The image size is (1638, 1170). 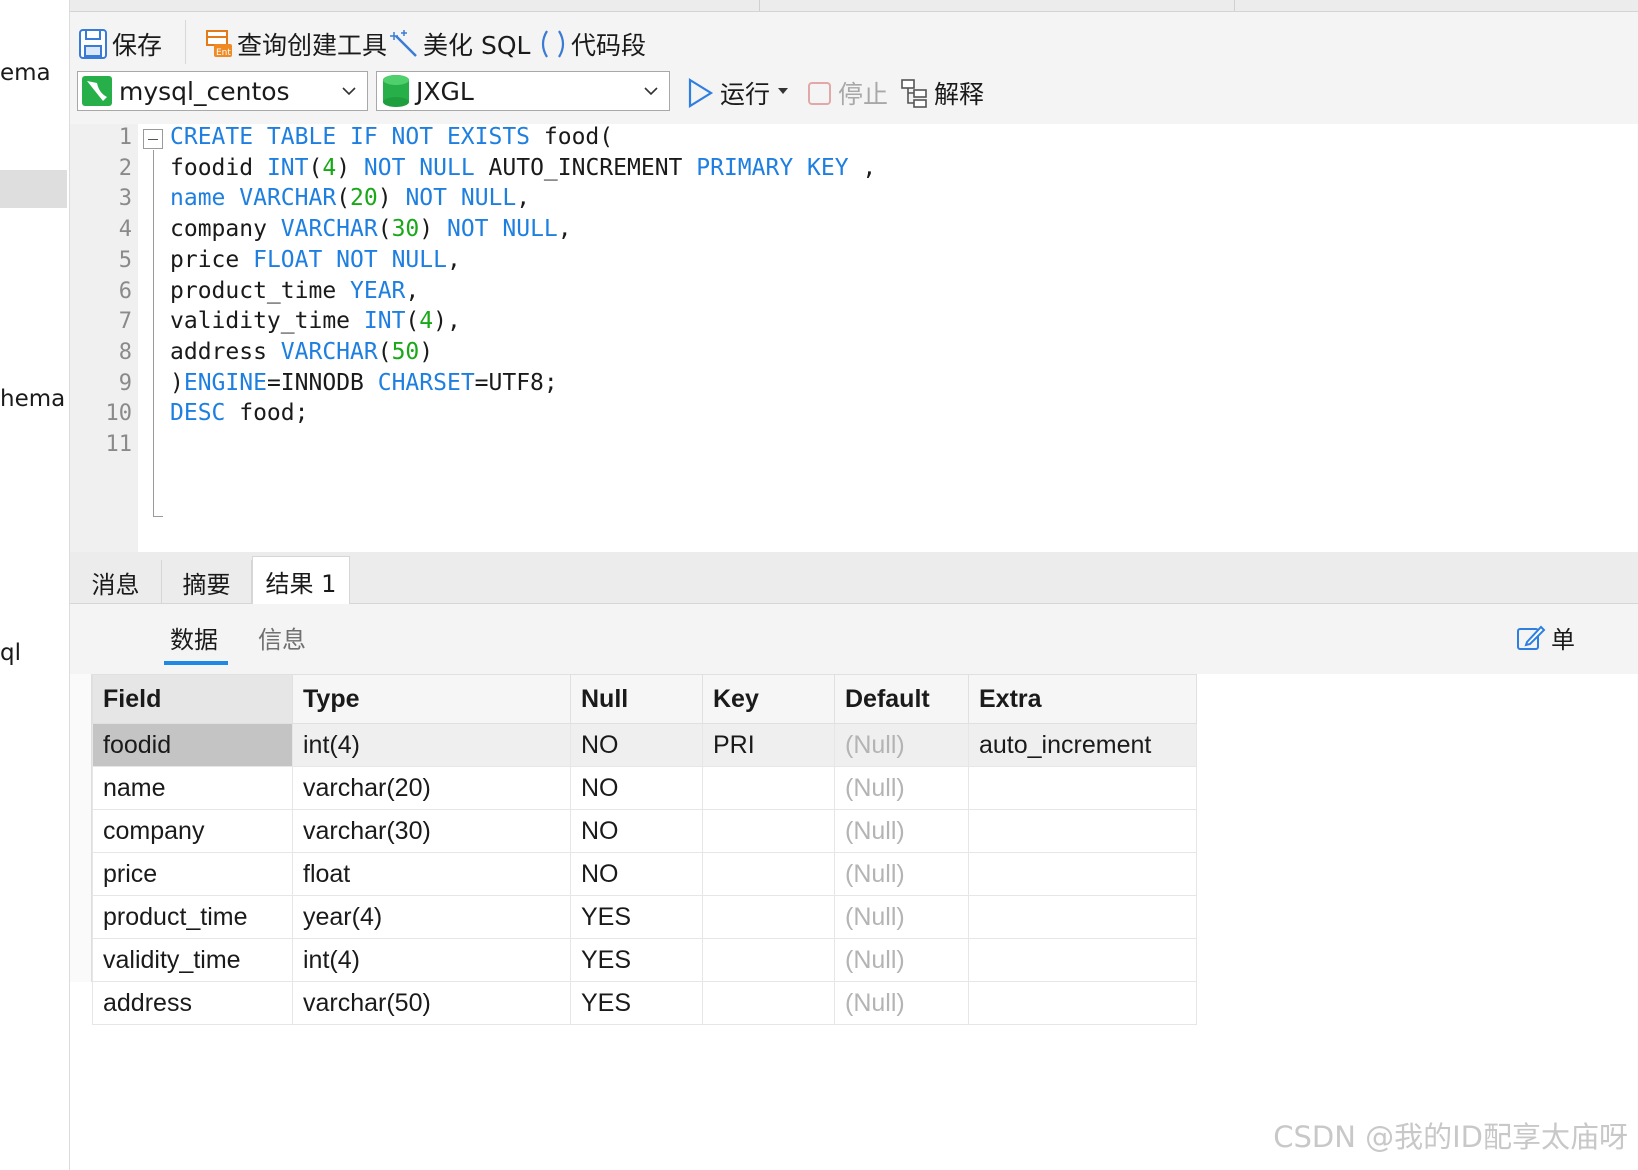 I want to click on table-cell: year(4), so click(x=431, y=917).